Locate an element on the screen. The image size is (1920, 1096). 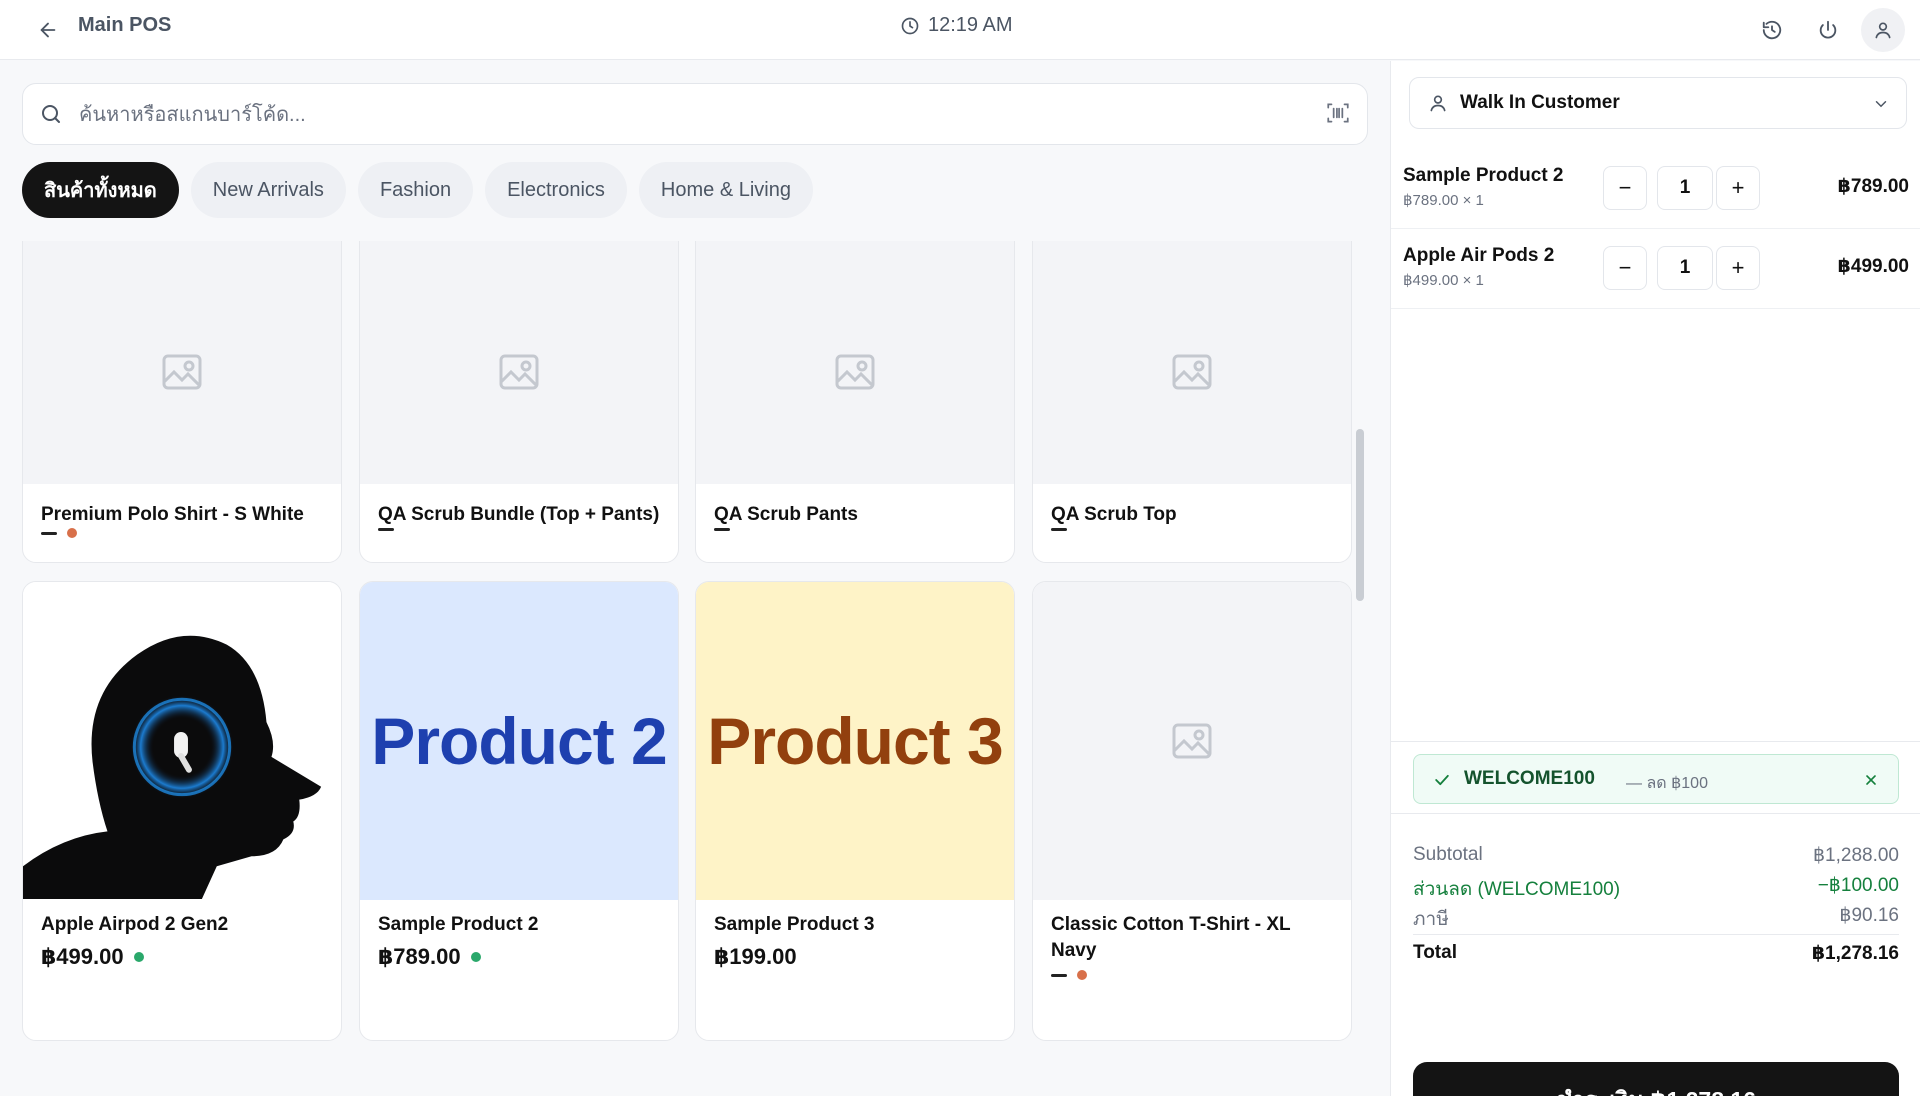
product-name: Sample Product 3 is located at coordinates (794, 924).